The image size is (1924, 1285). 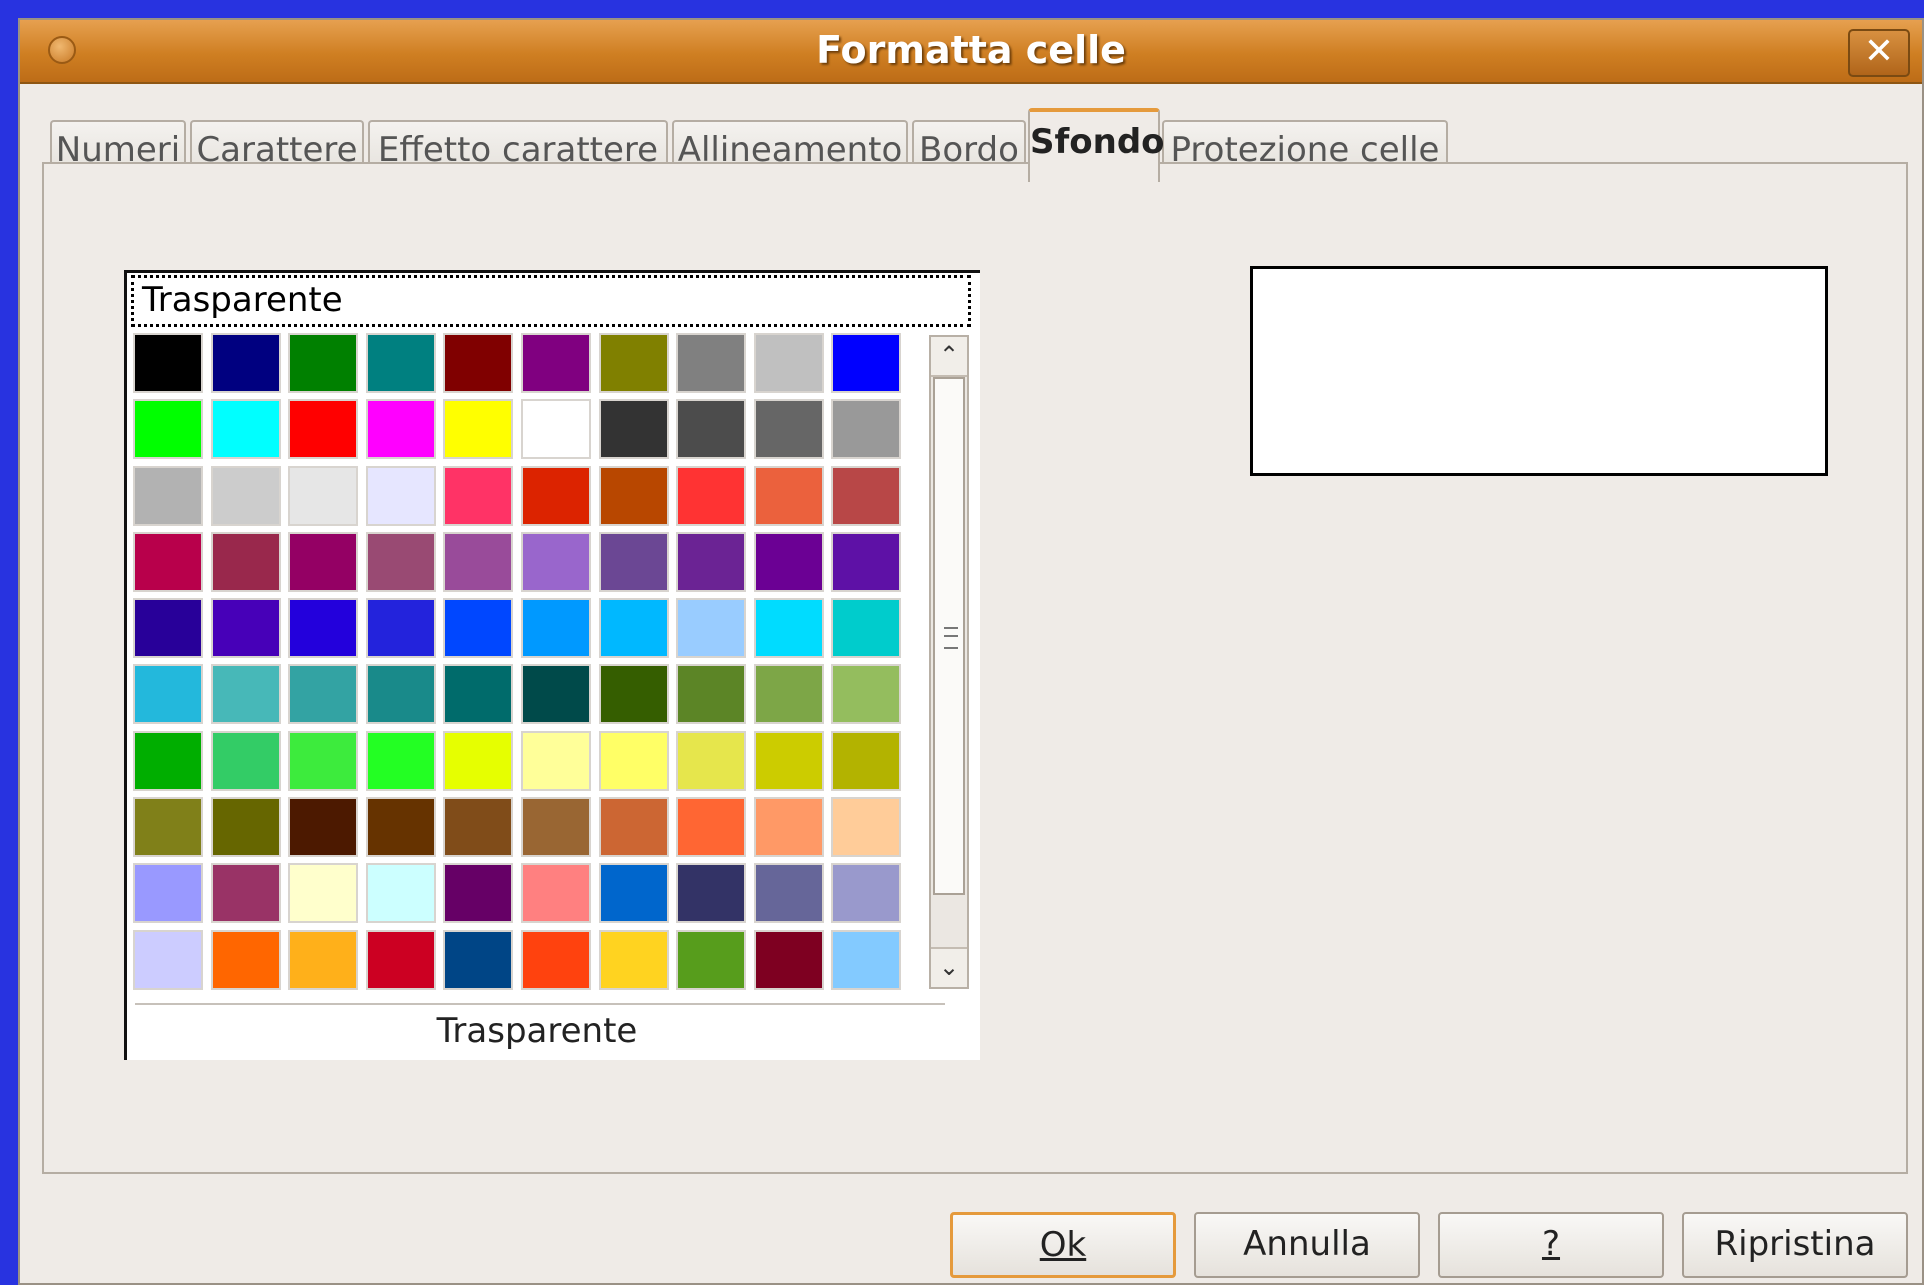 What do you see at coordinates (949, 357) in the screenshot?
I see `chevron-up-icon: ⌃` at bounding box center [949, 357].